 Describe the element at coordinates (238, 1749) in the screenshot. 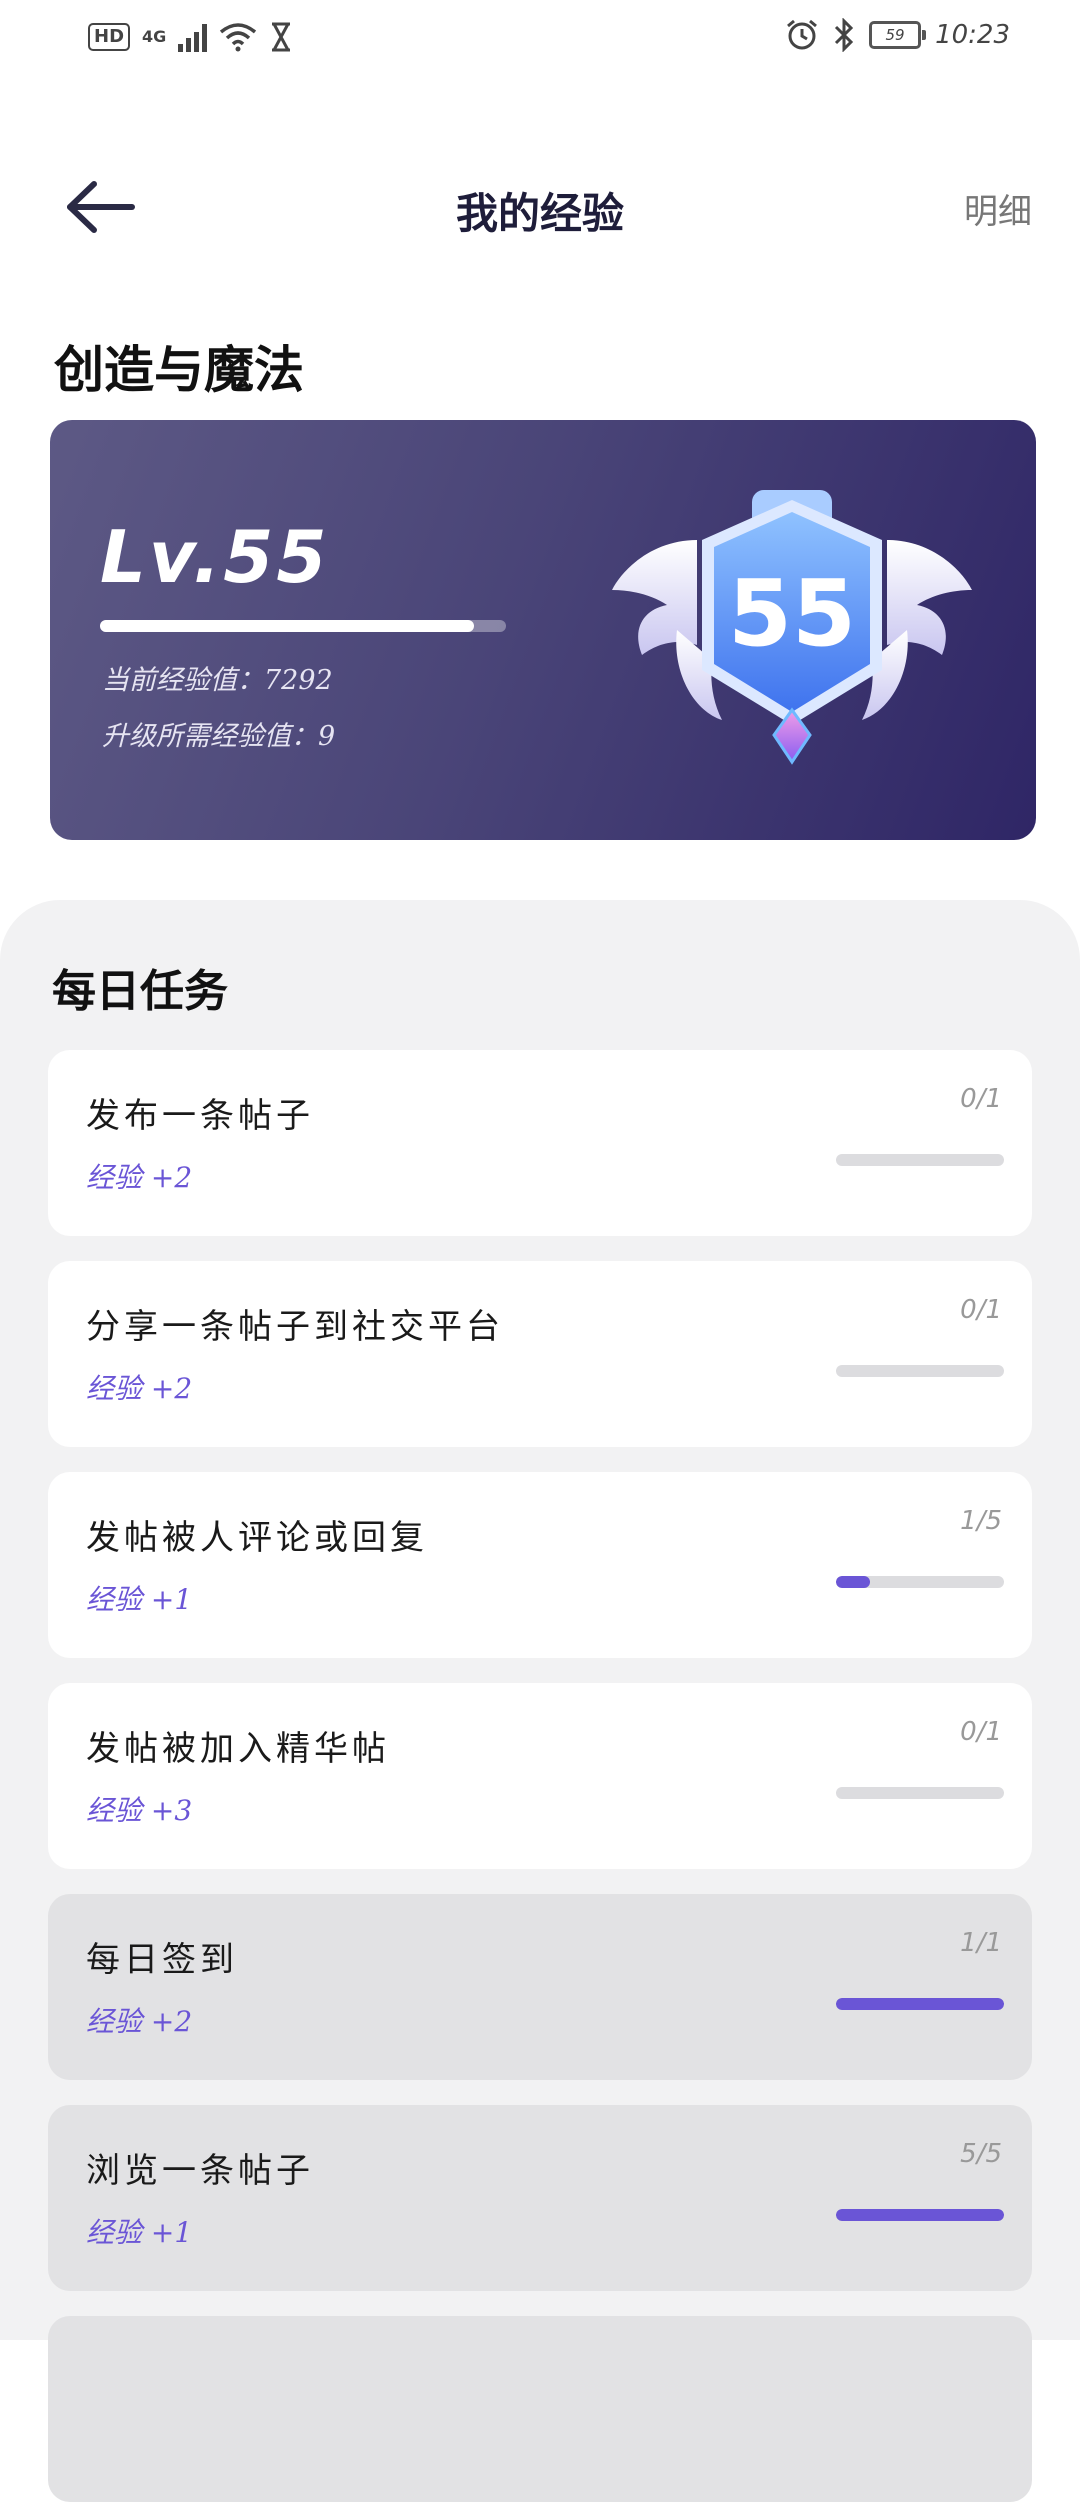

I see `task-name: 发帖被加入精华帖` at that location.